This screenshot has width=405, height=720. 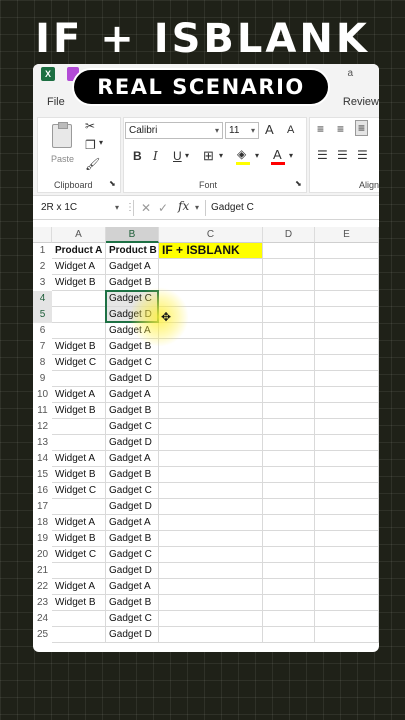 What do you see at coordinates (291, 155) in the screenshot?
I see `font-color-dropdown-icon: ▾` at bounding box center [291, 155].